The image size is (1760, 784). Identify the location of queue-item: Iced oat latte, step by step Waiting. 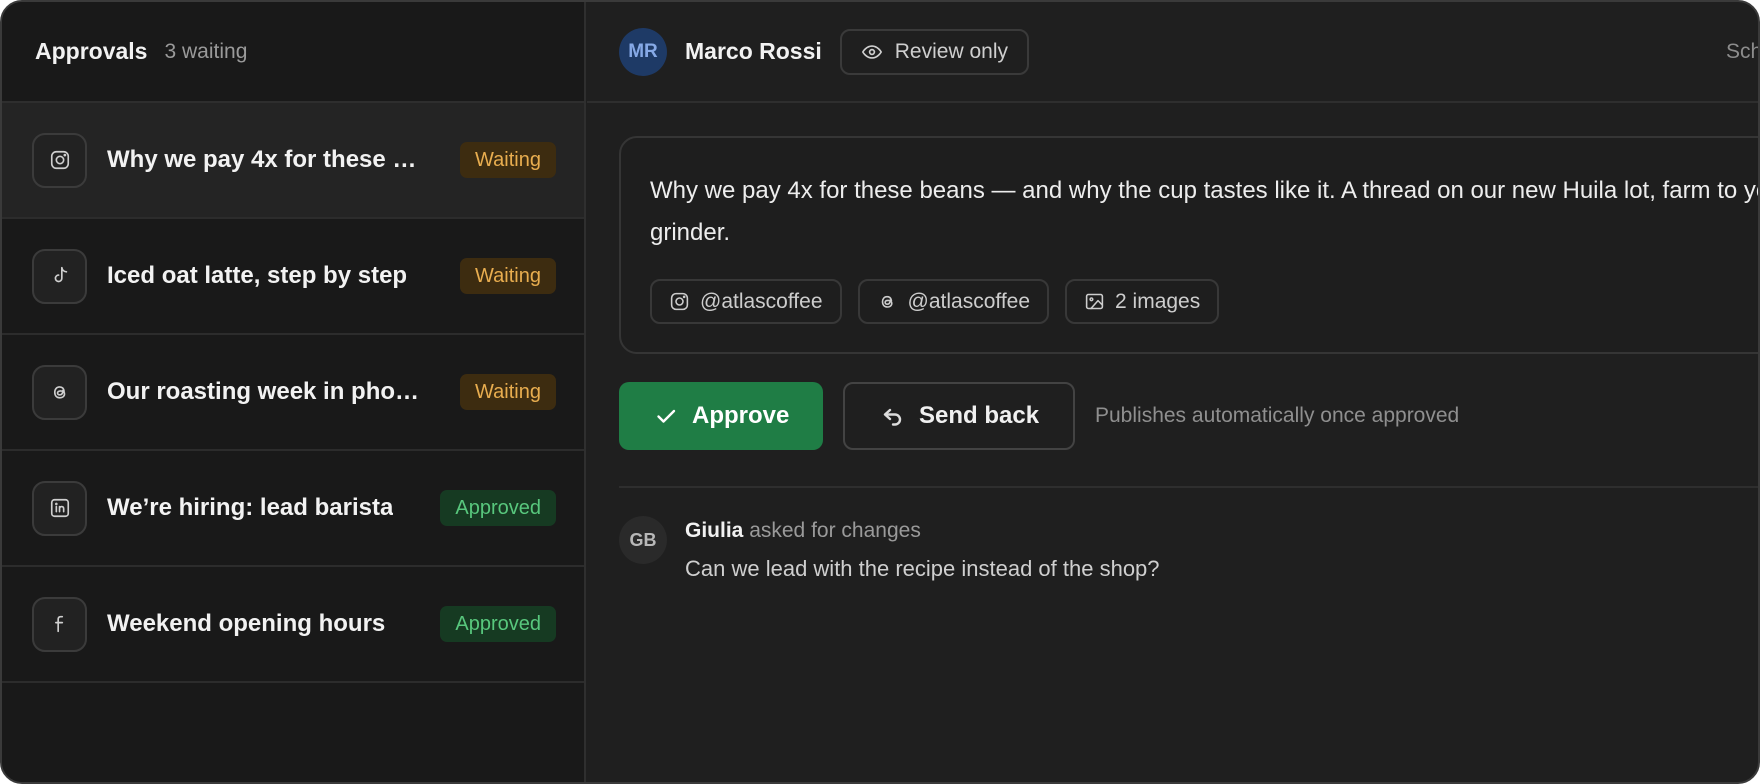
(293, 277).